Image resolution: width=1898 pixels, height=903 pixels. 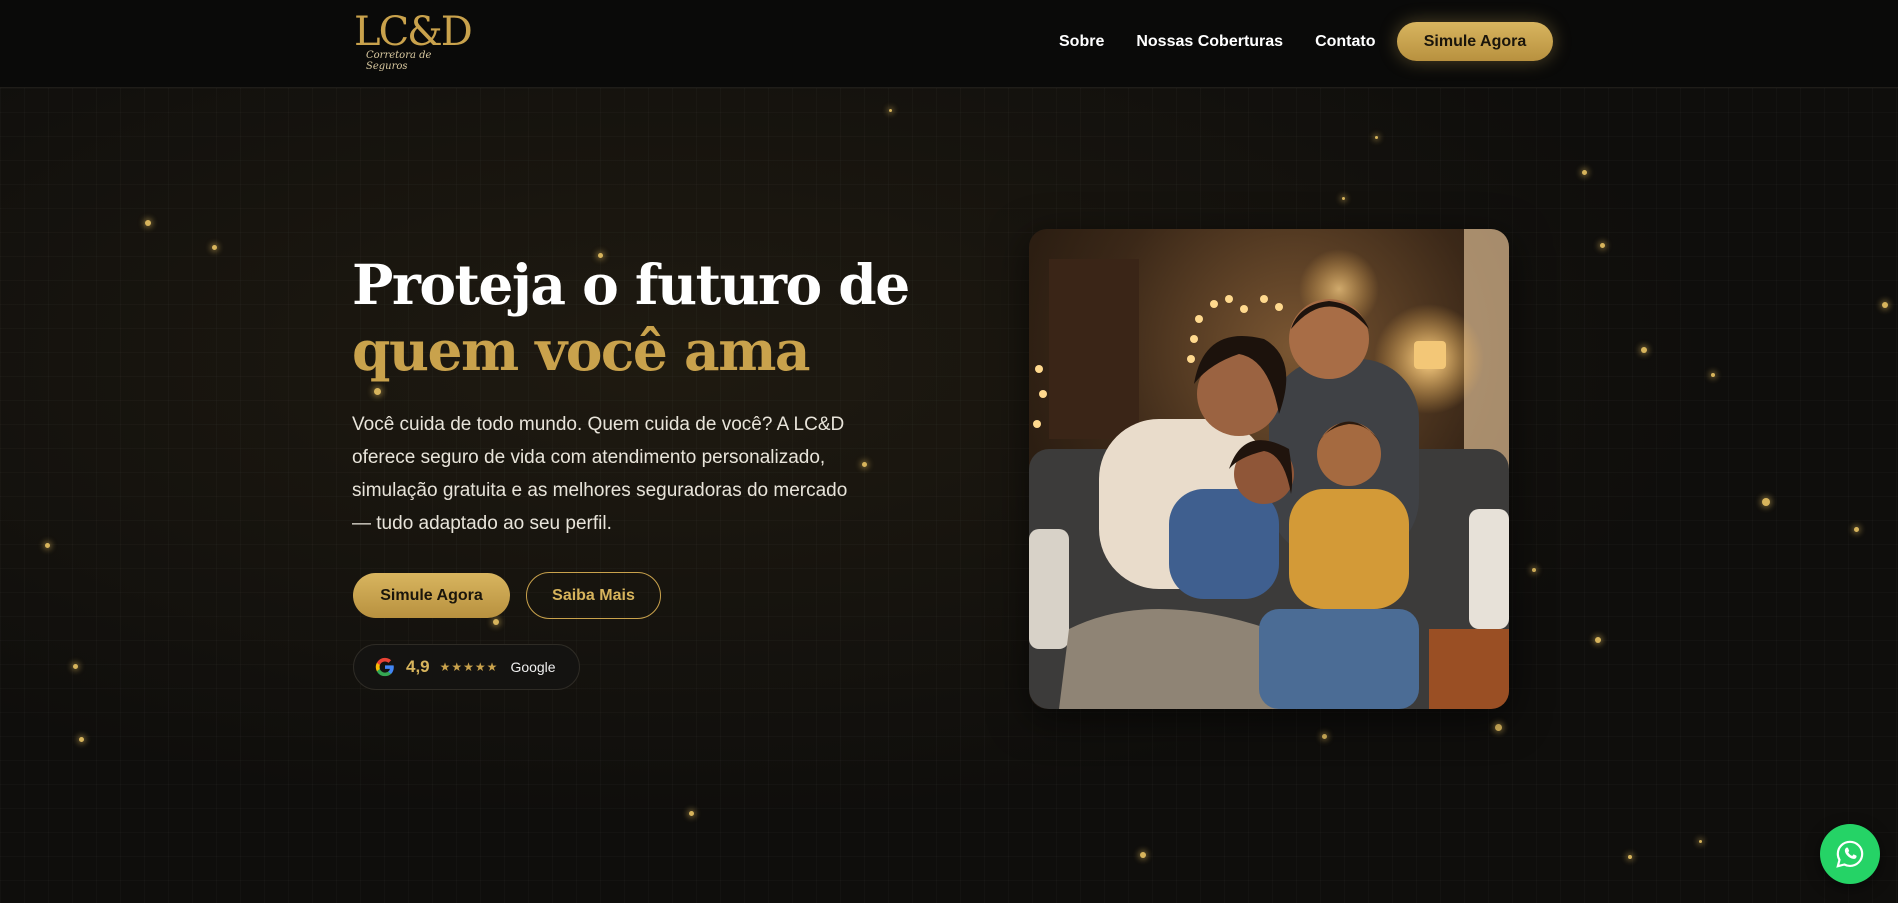 What do you see at coordinates (413, 32) in the screenshot?
I see `logo-mark: LC&D` at bounding box center [413, 32].